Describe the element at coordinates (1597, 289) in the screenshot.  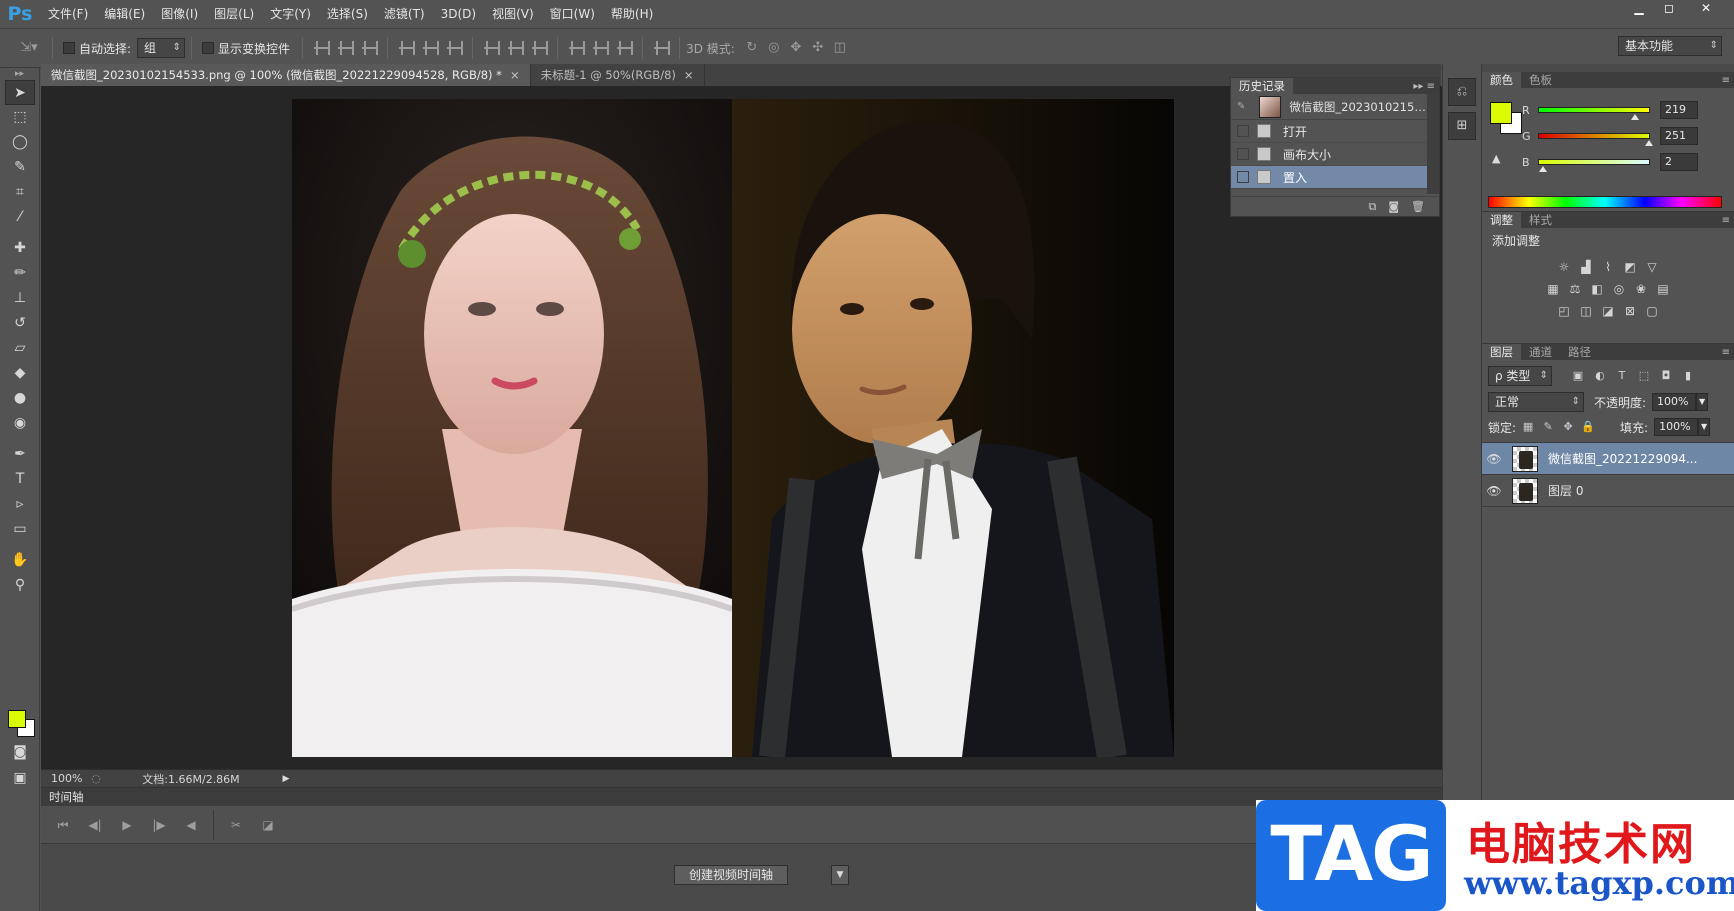
I see `black-white-icon: ◧` at that location.